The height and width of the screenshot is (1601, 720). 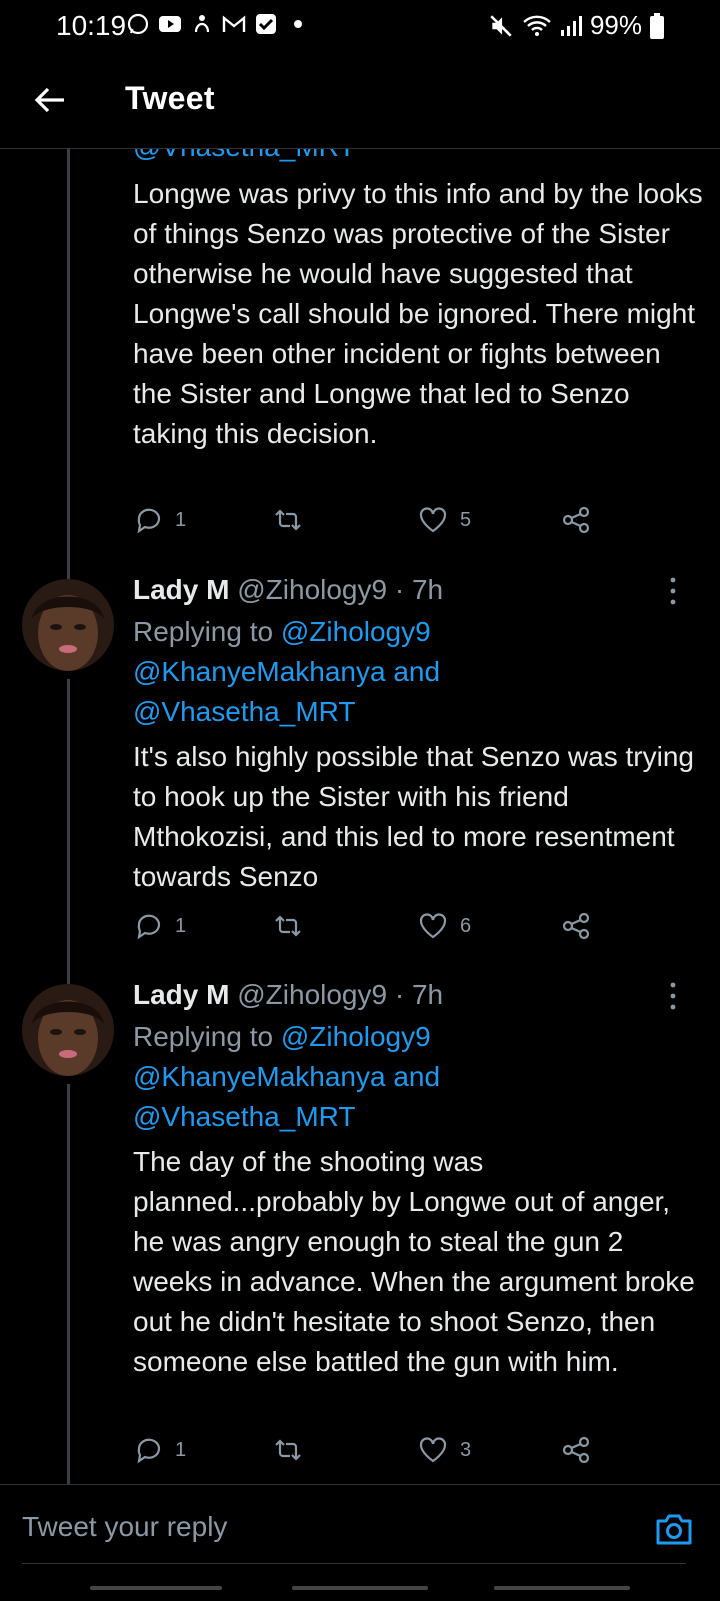 I want to click on like-count: 5, so click(x=466, y=519).